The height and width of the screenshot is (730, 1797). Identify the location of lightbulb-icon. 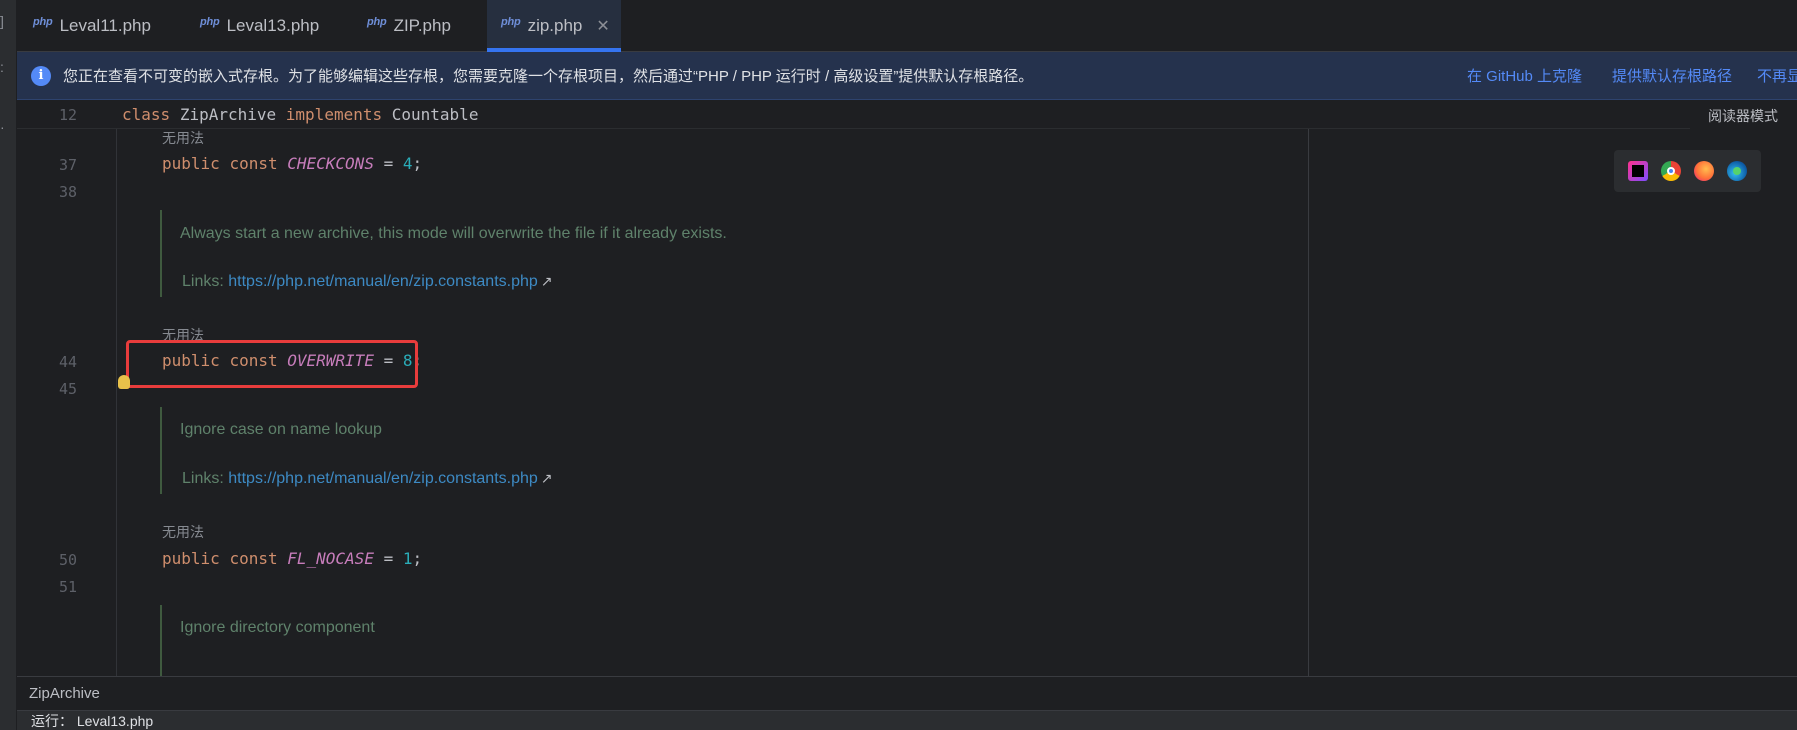
(124, 382).